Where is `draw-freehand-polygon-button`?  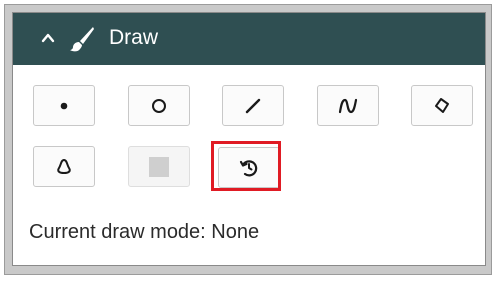 draw-freehand-polygon-button is located at coordinates (64, 166).